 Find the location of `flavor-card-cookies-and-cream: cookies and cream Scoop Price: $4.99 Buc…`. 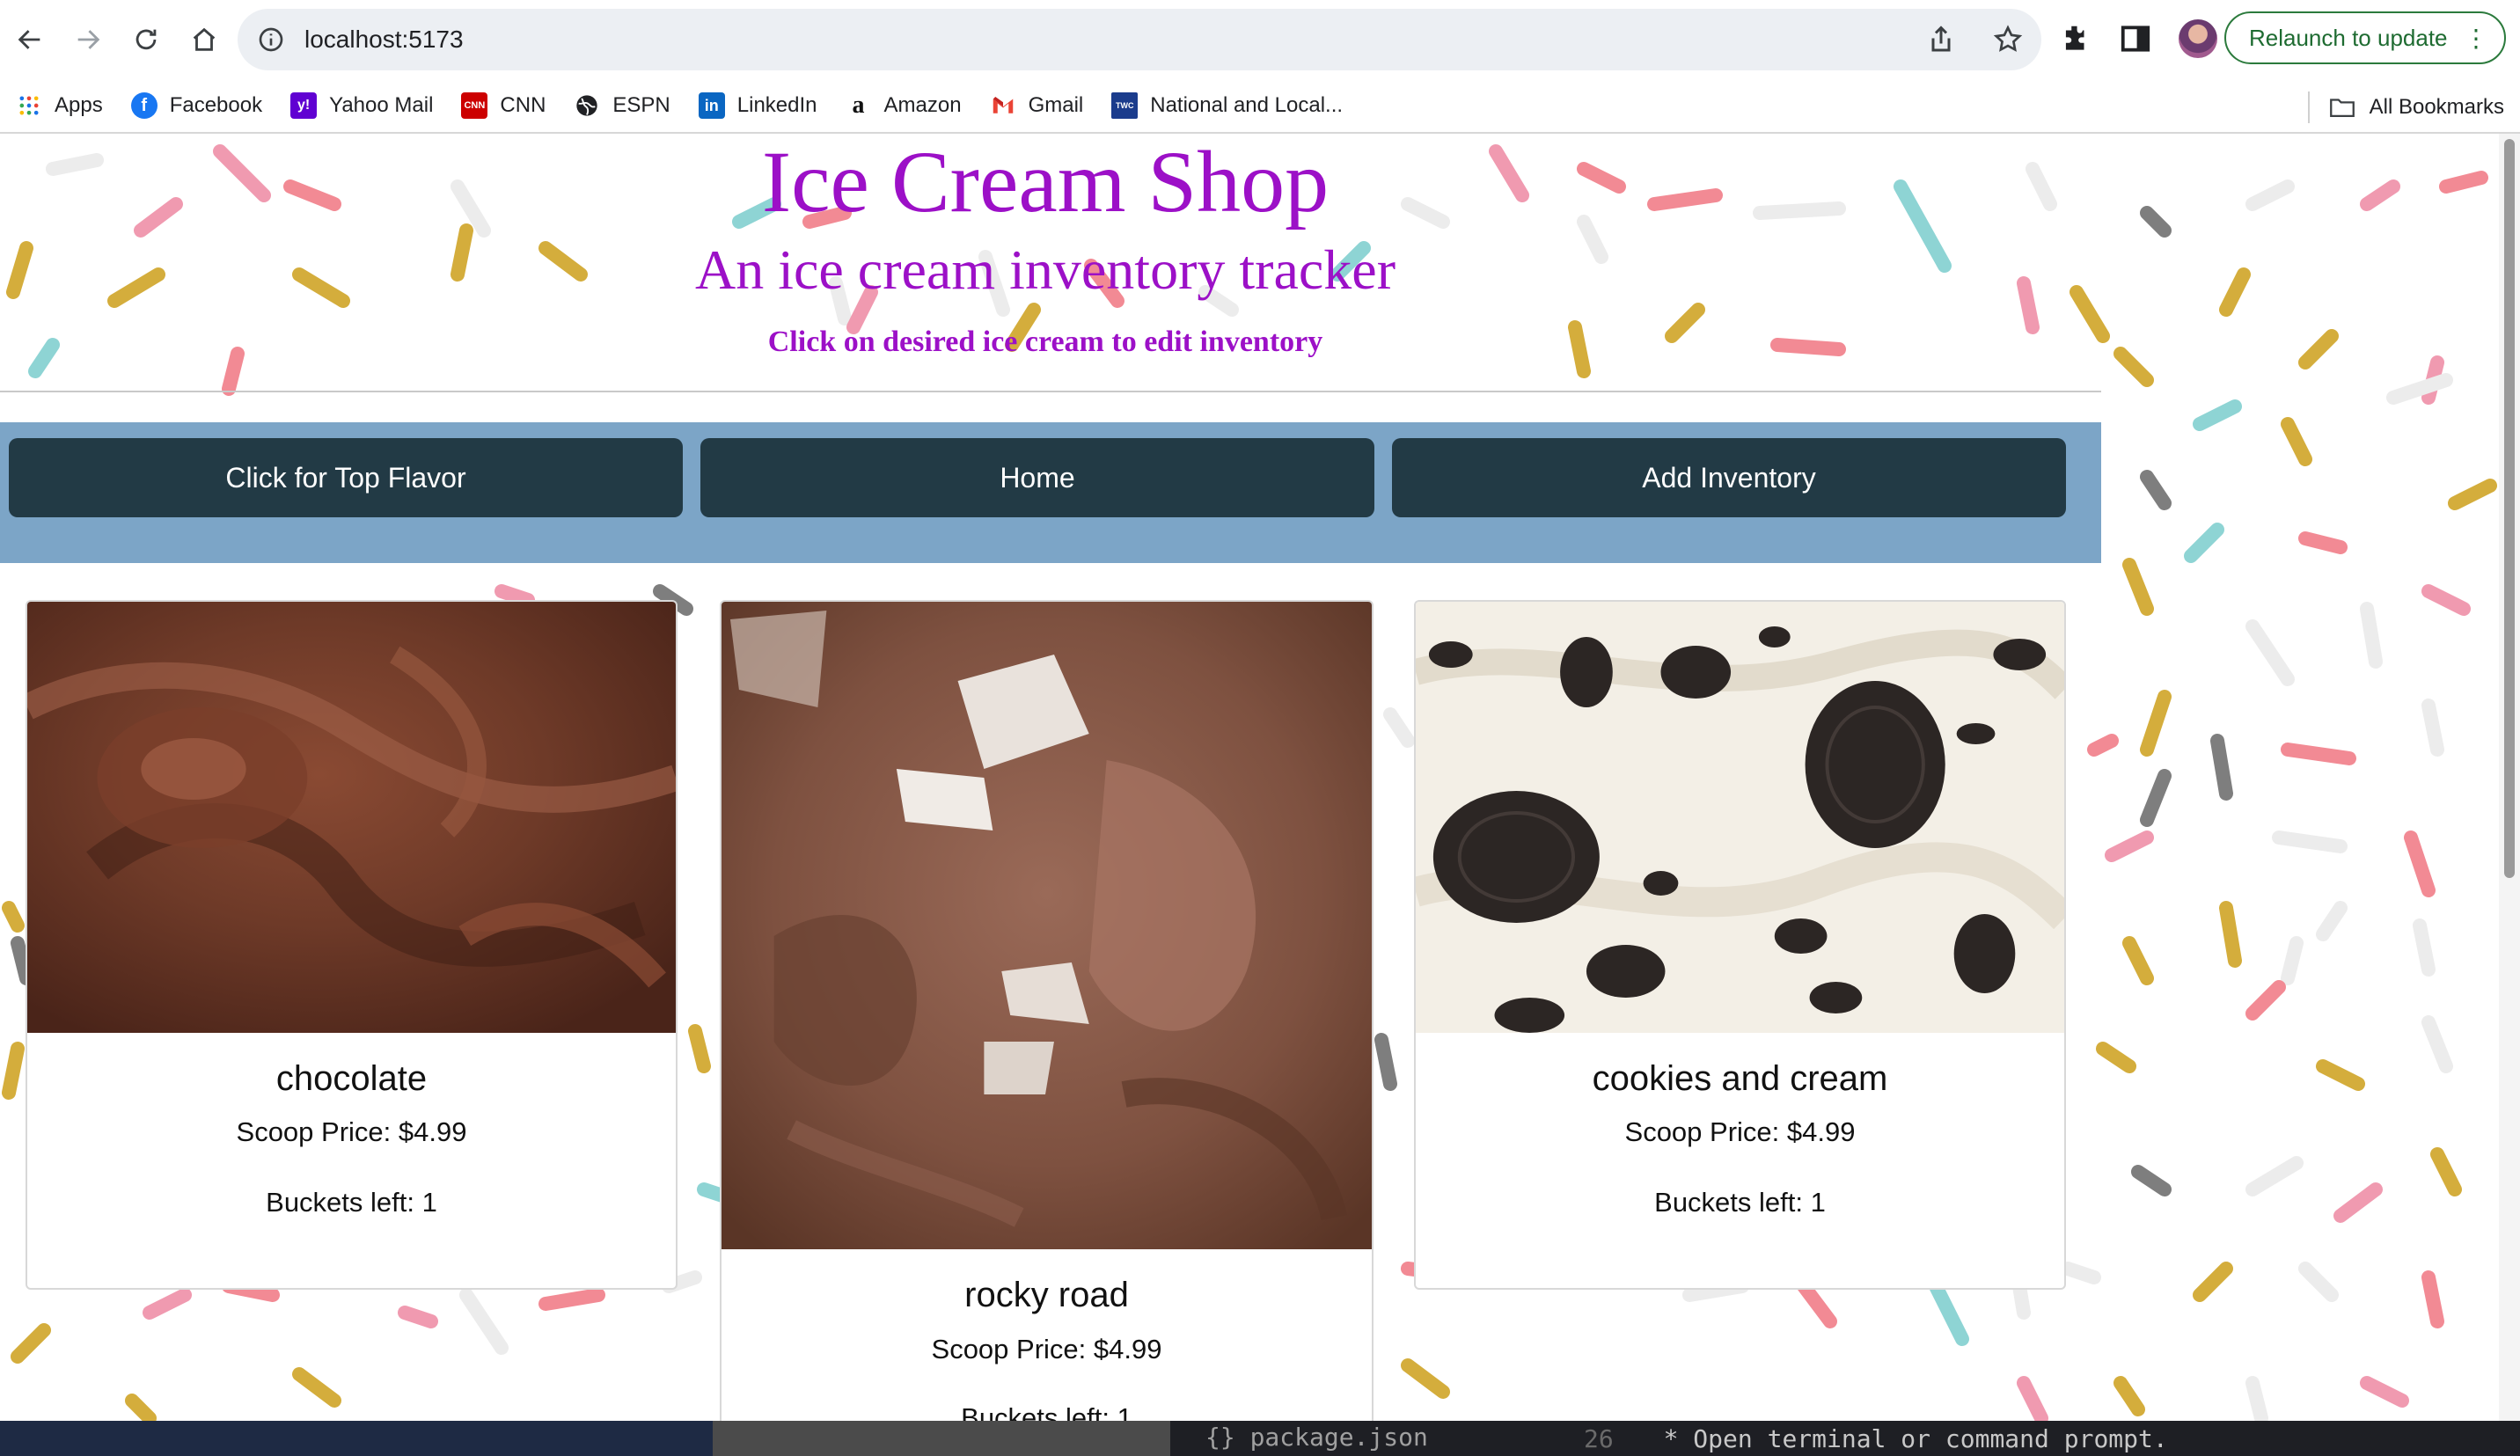

flavor-card-cookies-and-cream: cookies and cream Scoop Price: $4.99 Buc… is located at coordinates (1740, 945).